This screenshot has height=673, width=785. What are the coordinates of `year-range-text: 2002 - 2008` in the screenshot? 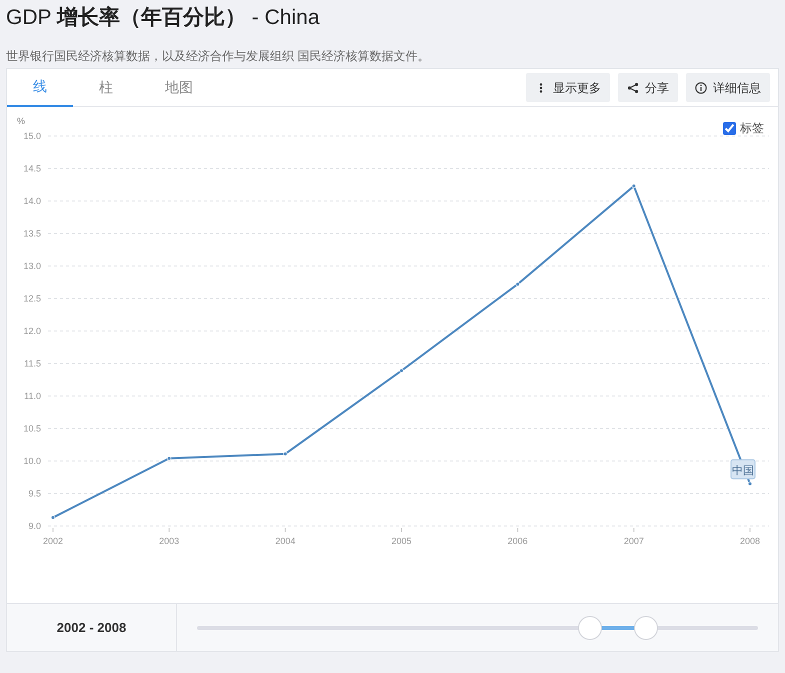 It's located at (92, 627).